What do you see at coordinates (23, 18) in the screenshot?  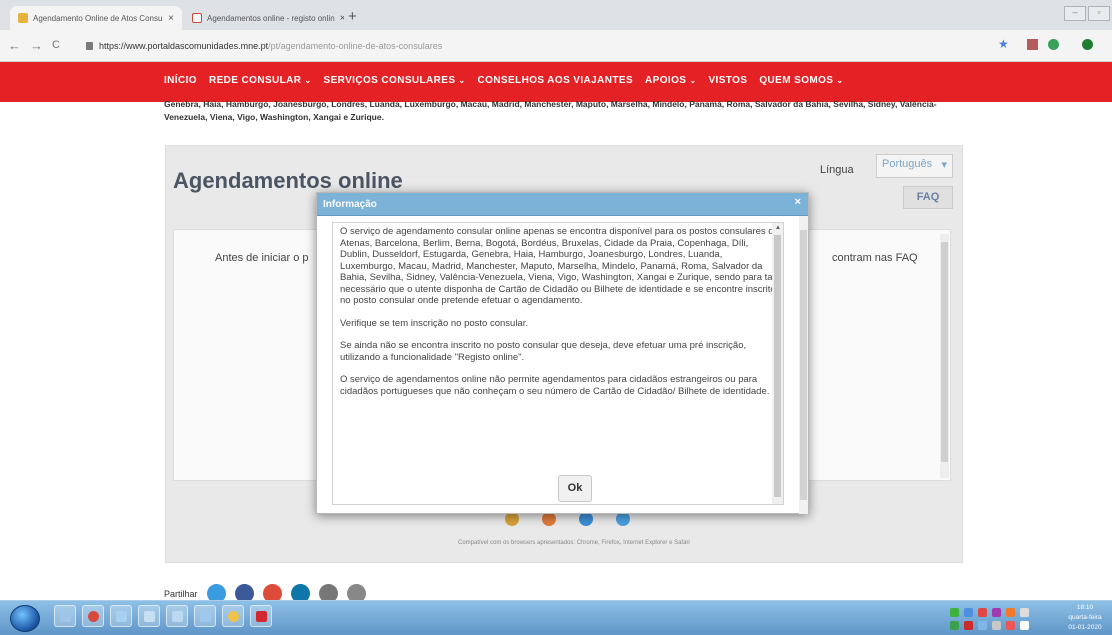 I see `portal-favicon-icon` at bounding box center [23, 18].